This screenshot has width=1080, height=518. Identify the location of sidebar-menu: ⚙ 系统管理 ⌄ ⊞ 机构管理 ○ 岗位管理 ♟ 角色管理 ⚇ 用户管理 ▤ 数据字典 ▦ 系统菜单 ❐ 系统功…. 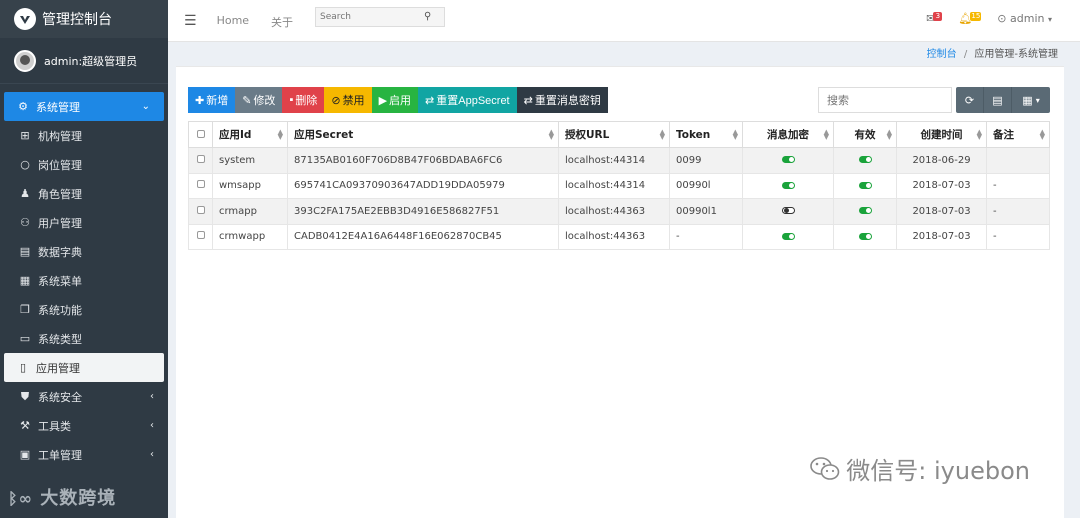
(84, 280).